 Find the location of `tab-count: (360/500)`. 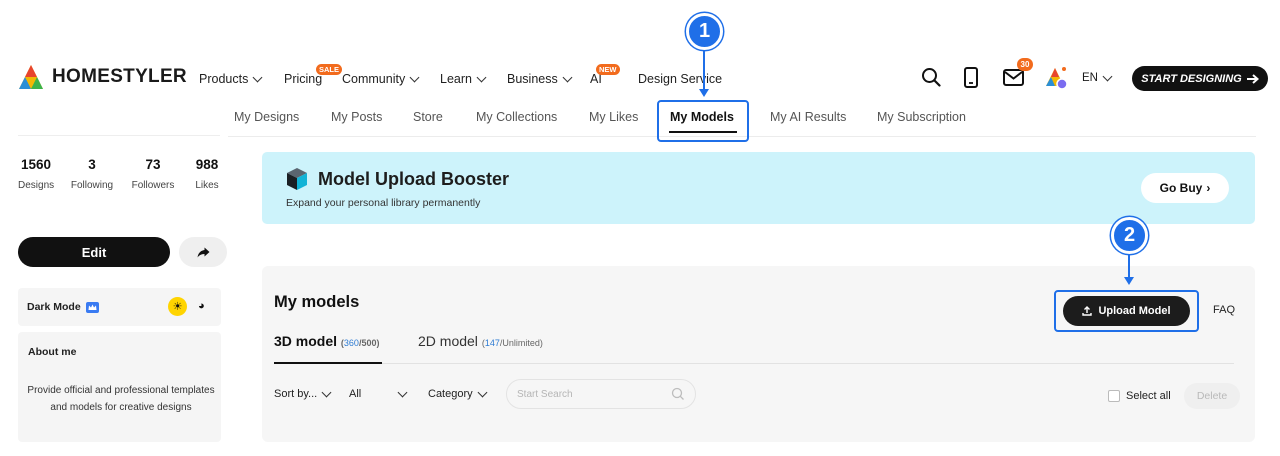

tab-count: (360/500) is located at coordinates (360, 343).